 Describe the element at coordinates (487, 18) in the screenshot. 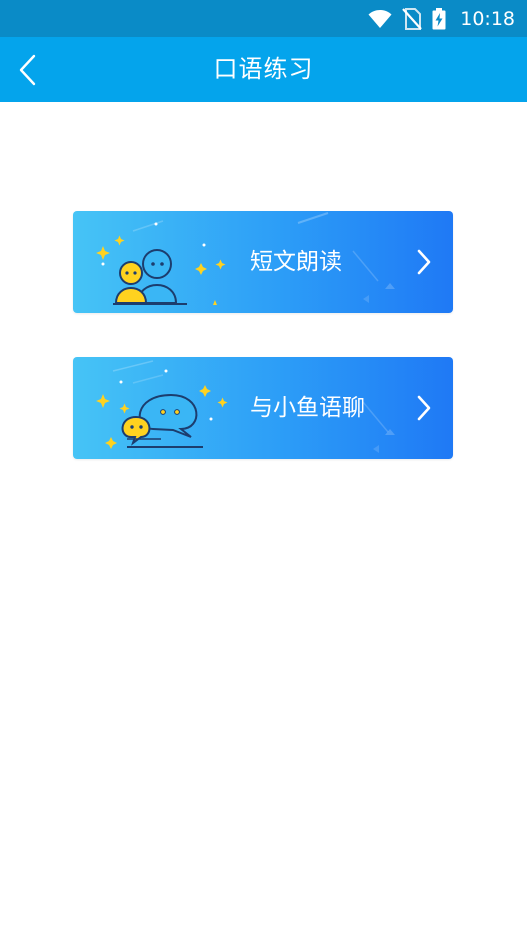

I see `clock-time: 10:18` at that location.